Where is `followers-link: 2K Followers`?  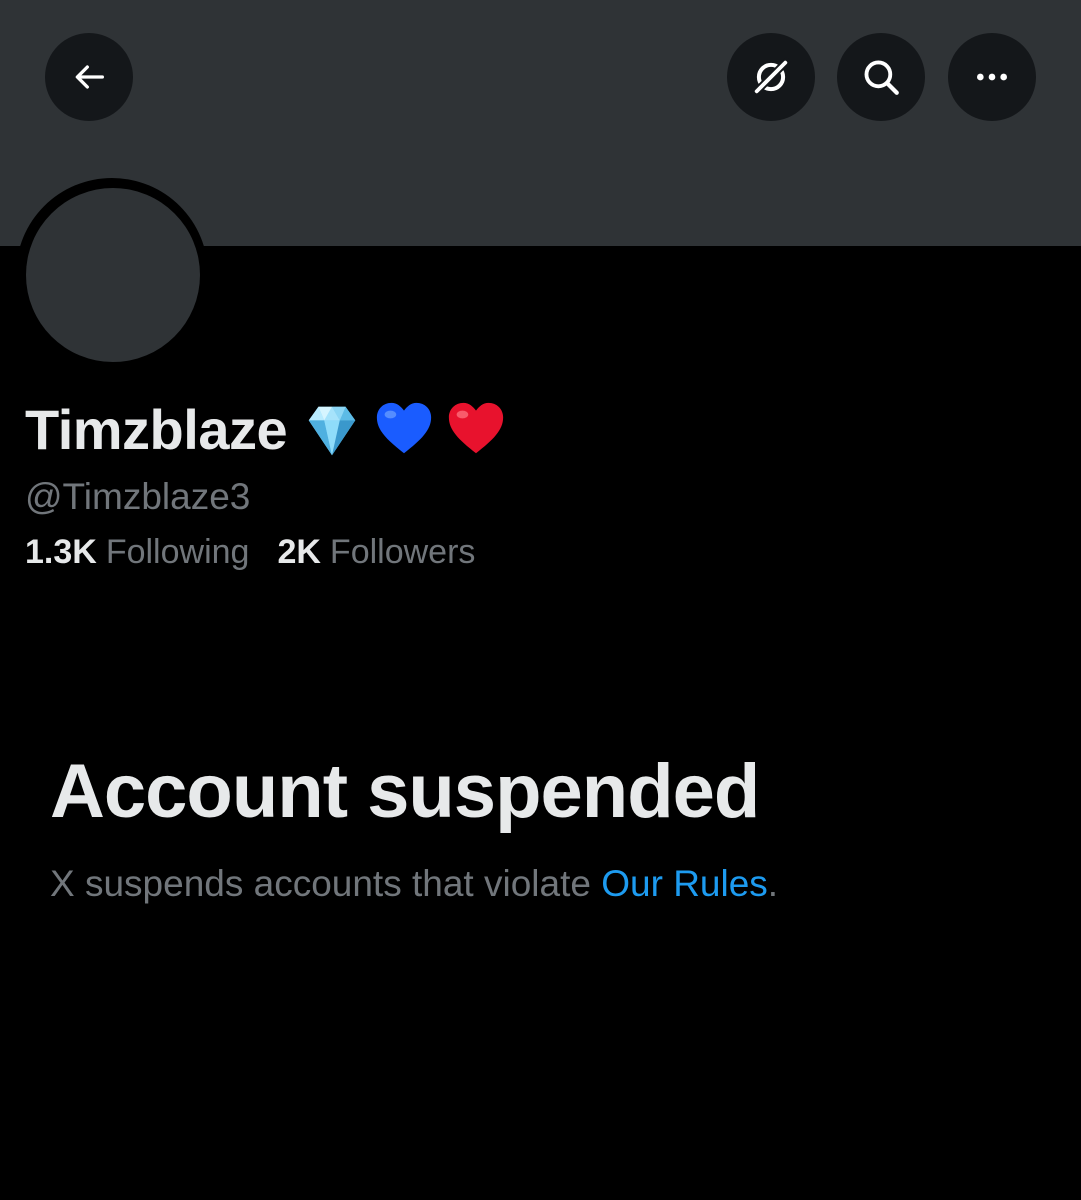 followers-link: 2K Followers is located at coordinates (376, 552).